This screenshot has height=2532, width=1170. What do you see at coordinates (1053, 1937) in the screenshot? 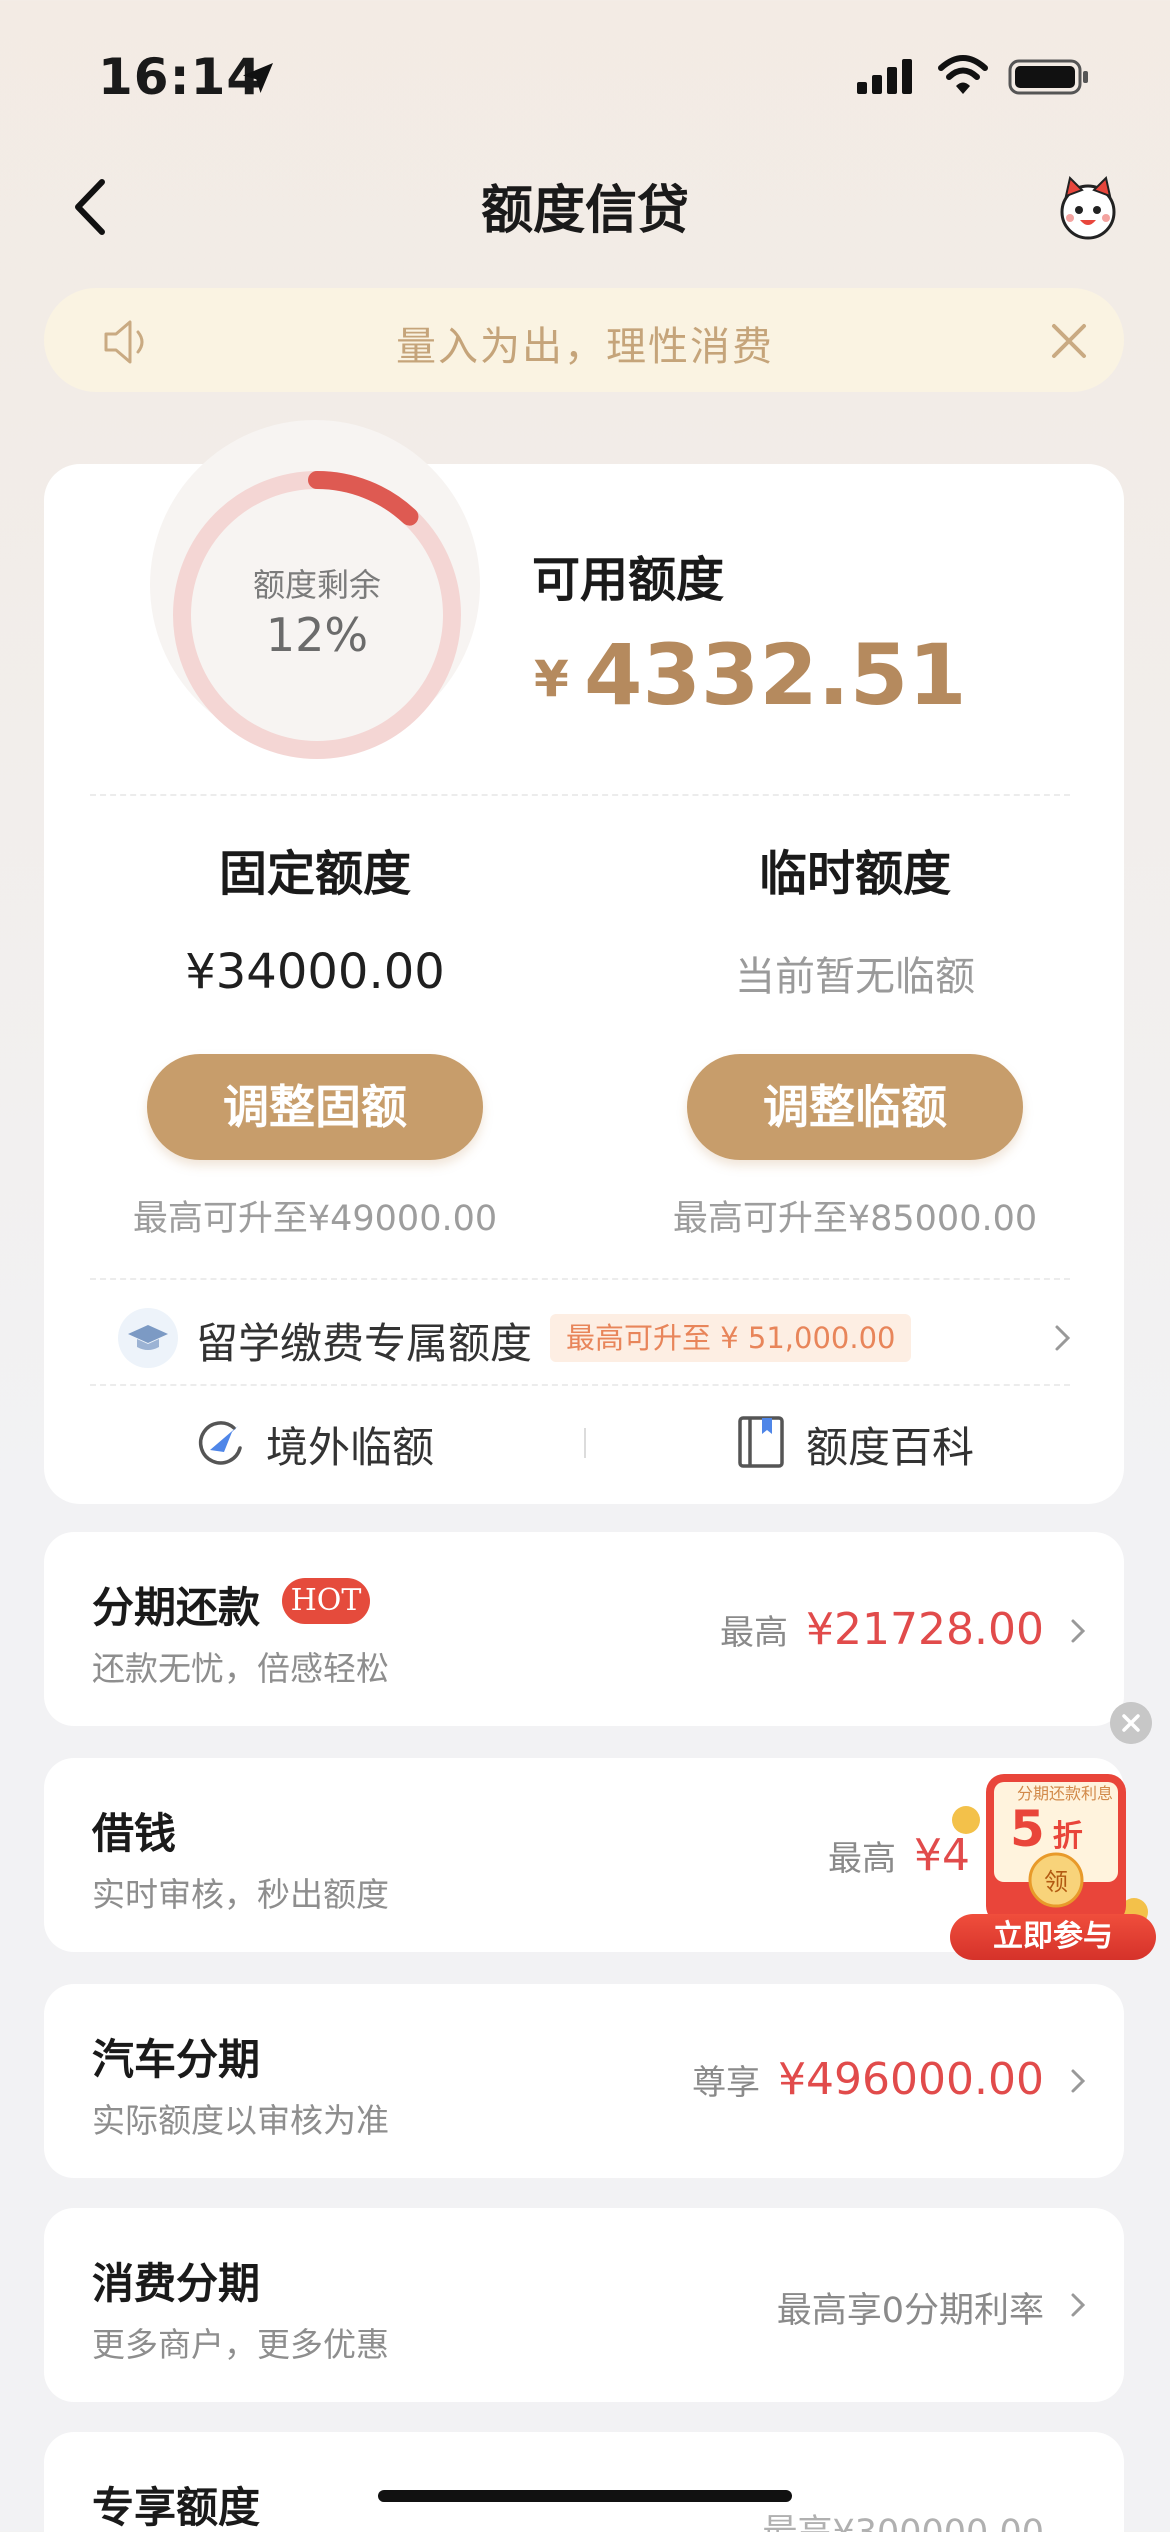
I see `promo-join-button: 立即参与` at bounding box center [1053, 1937].